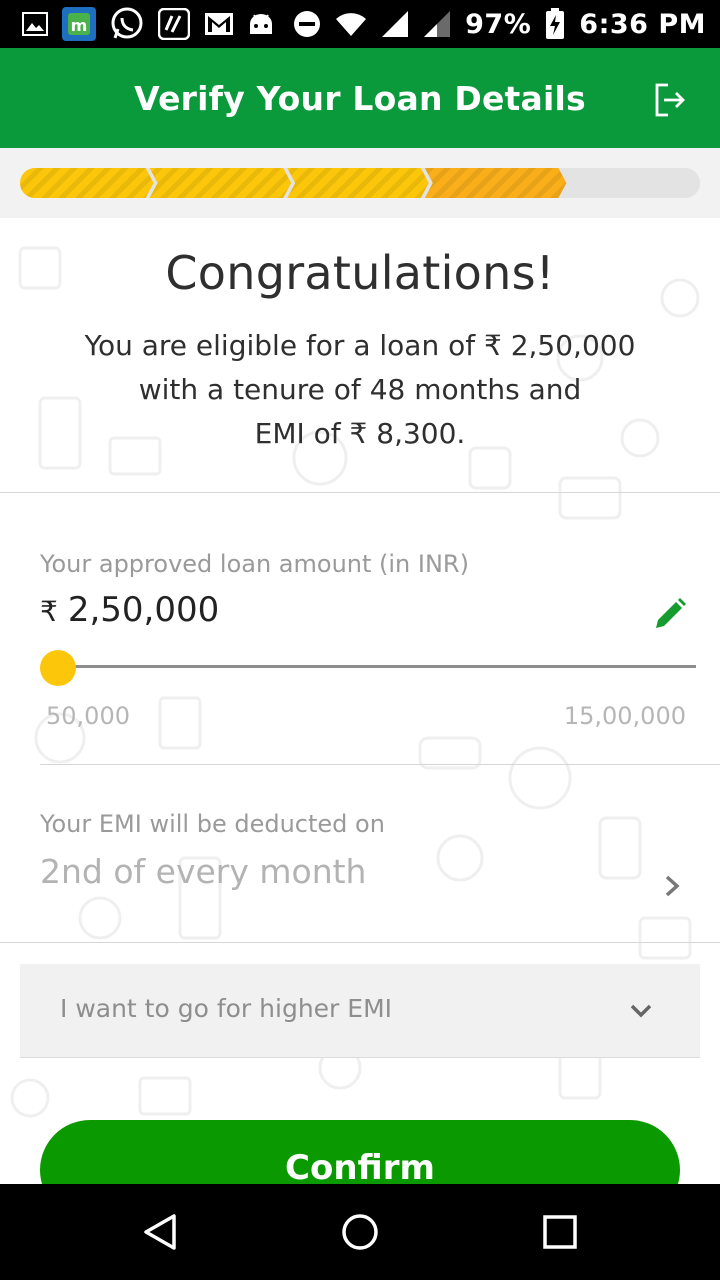 The width and height of the screenshot is (720, 1280). I want to click on loan-amount-value: ₹2,50,000, so click(129, 610).